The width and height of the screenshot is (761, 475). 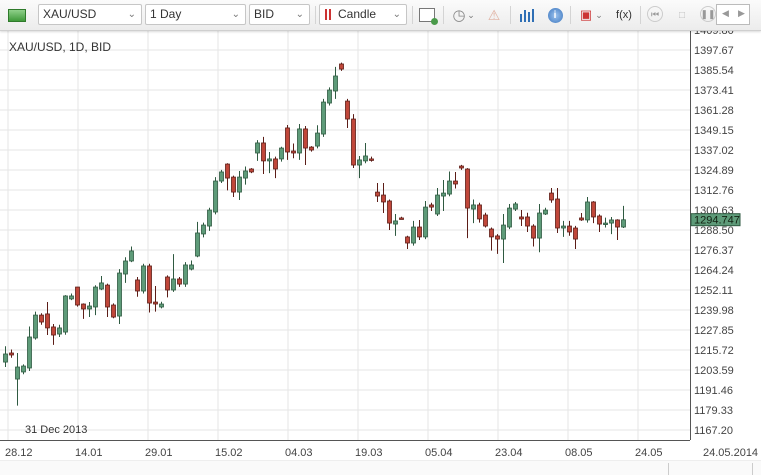 What do you see at coordinates (89, 453) in the screenshot?
I see `x-tick-label: 14.01` at bounding box center [89, 453].